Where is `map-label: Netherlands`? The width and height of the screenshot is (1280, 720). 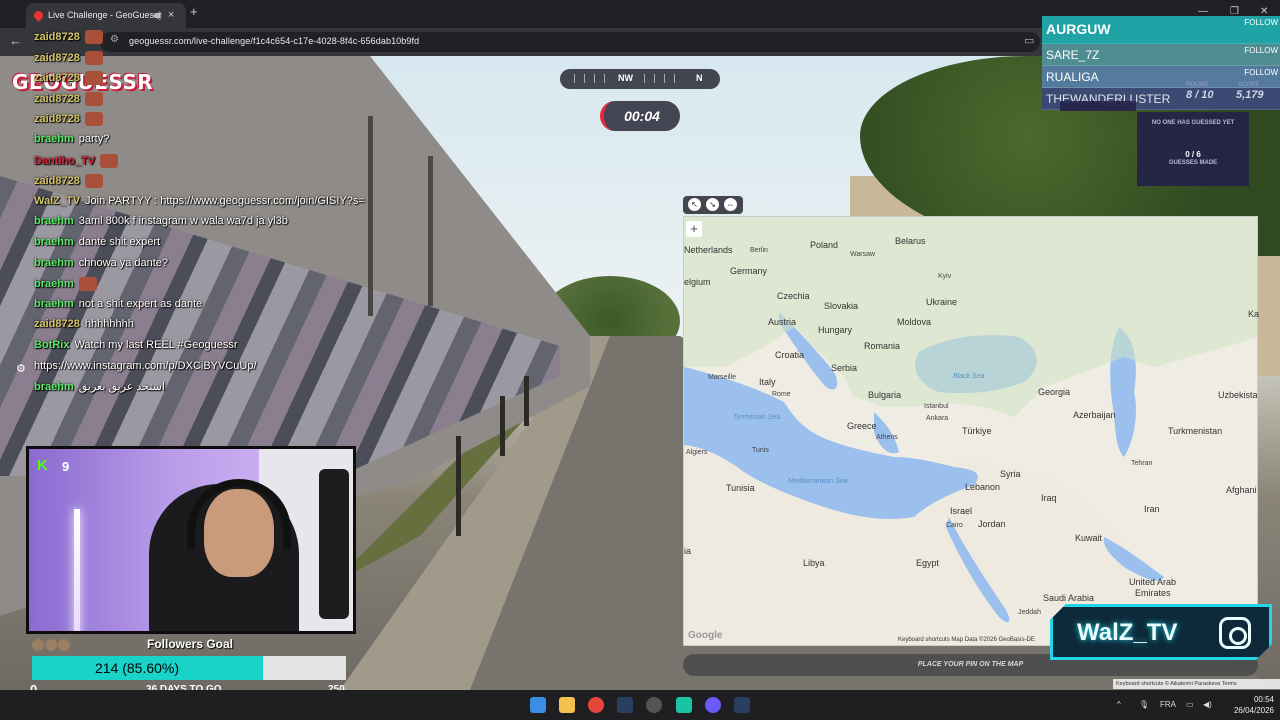
map-label: Netherlands is located at coordinates (708, 250).